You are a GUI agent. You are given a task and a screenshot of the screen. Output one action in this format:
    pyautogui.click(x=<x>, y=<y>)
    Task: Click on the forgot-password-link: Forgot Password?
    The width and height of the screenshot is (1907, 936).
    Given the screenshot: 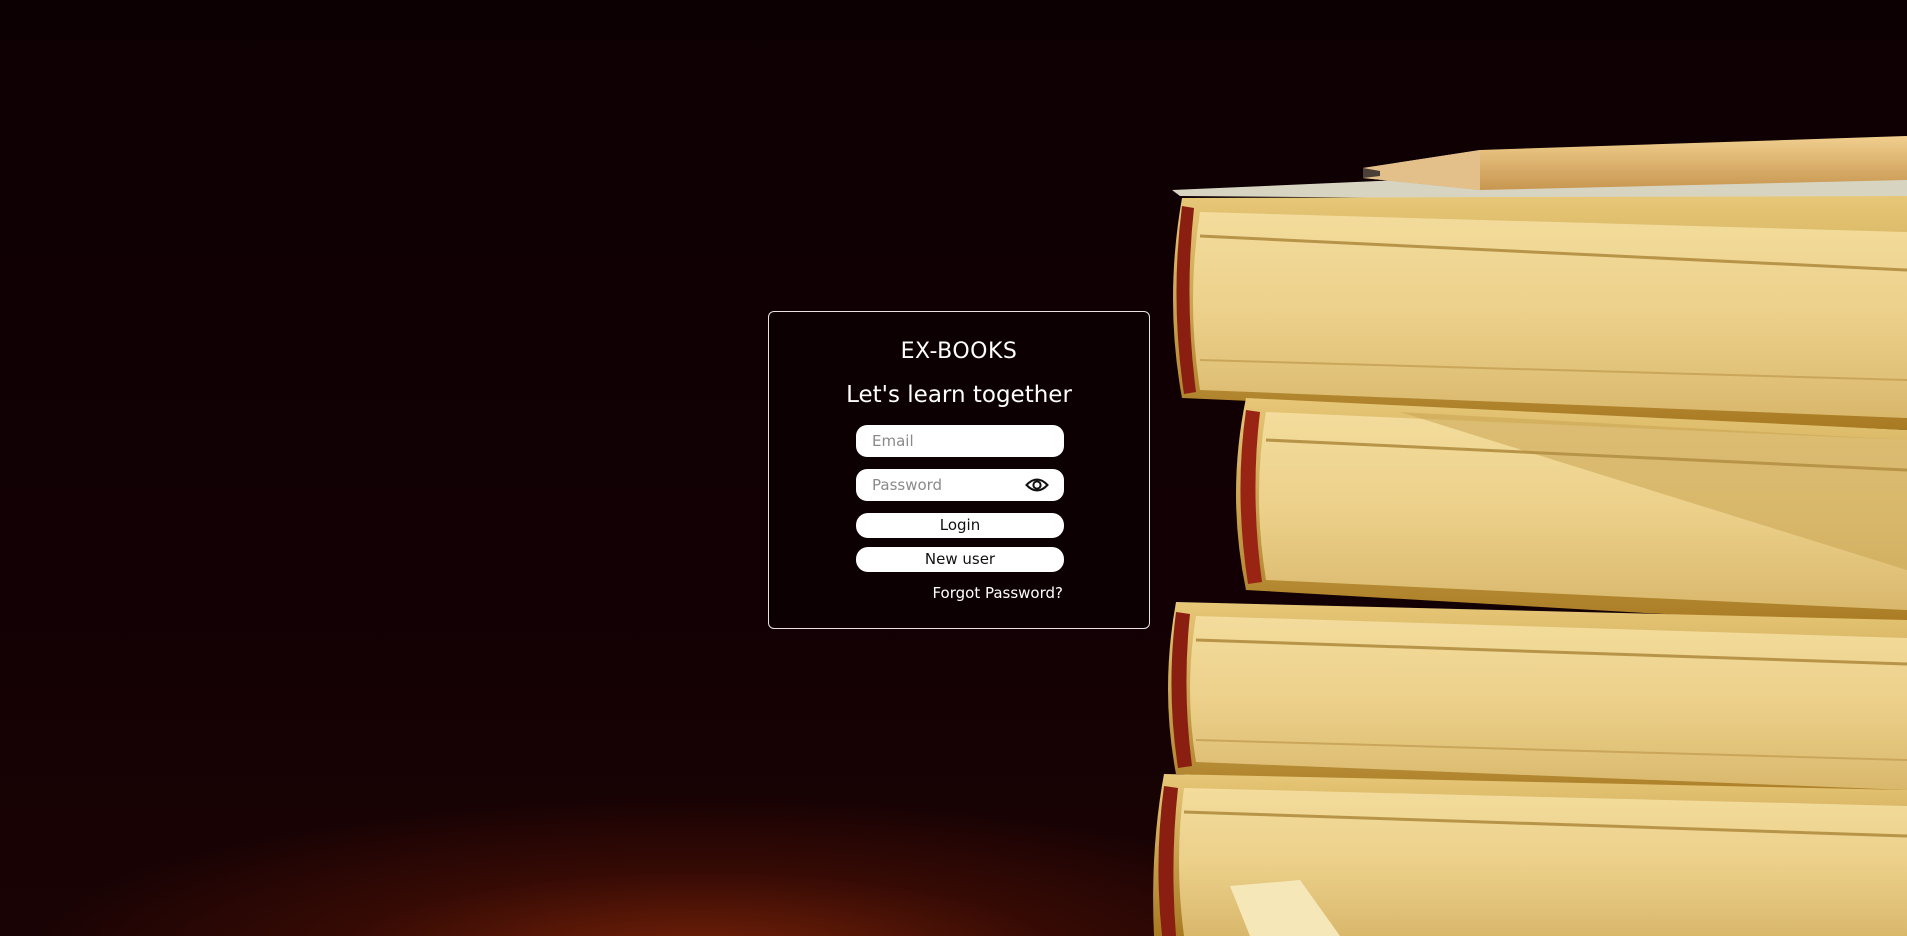 What is the action you would take?
    pyautogui.click(x=997, y=593)
    